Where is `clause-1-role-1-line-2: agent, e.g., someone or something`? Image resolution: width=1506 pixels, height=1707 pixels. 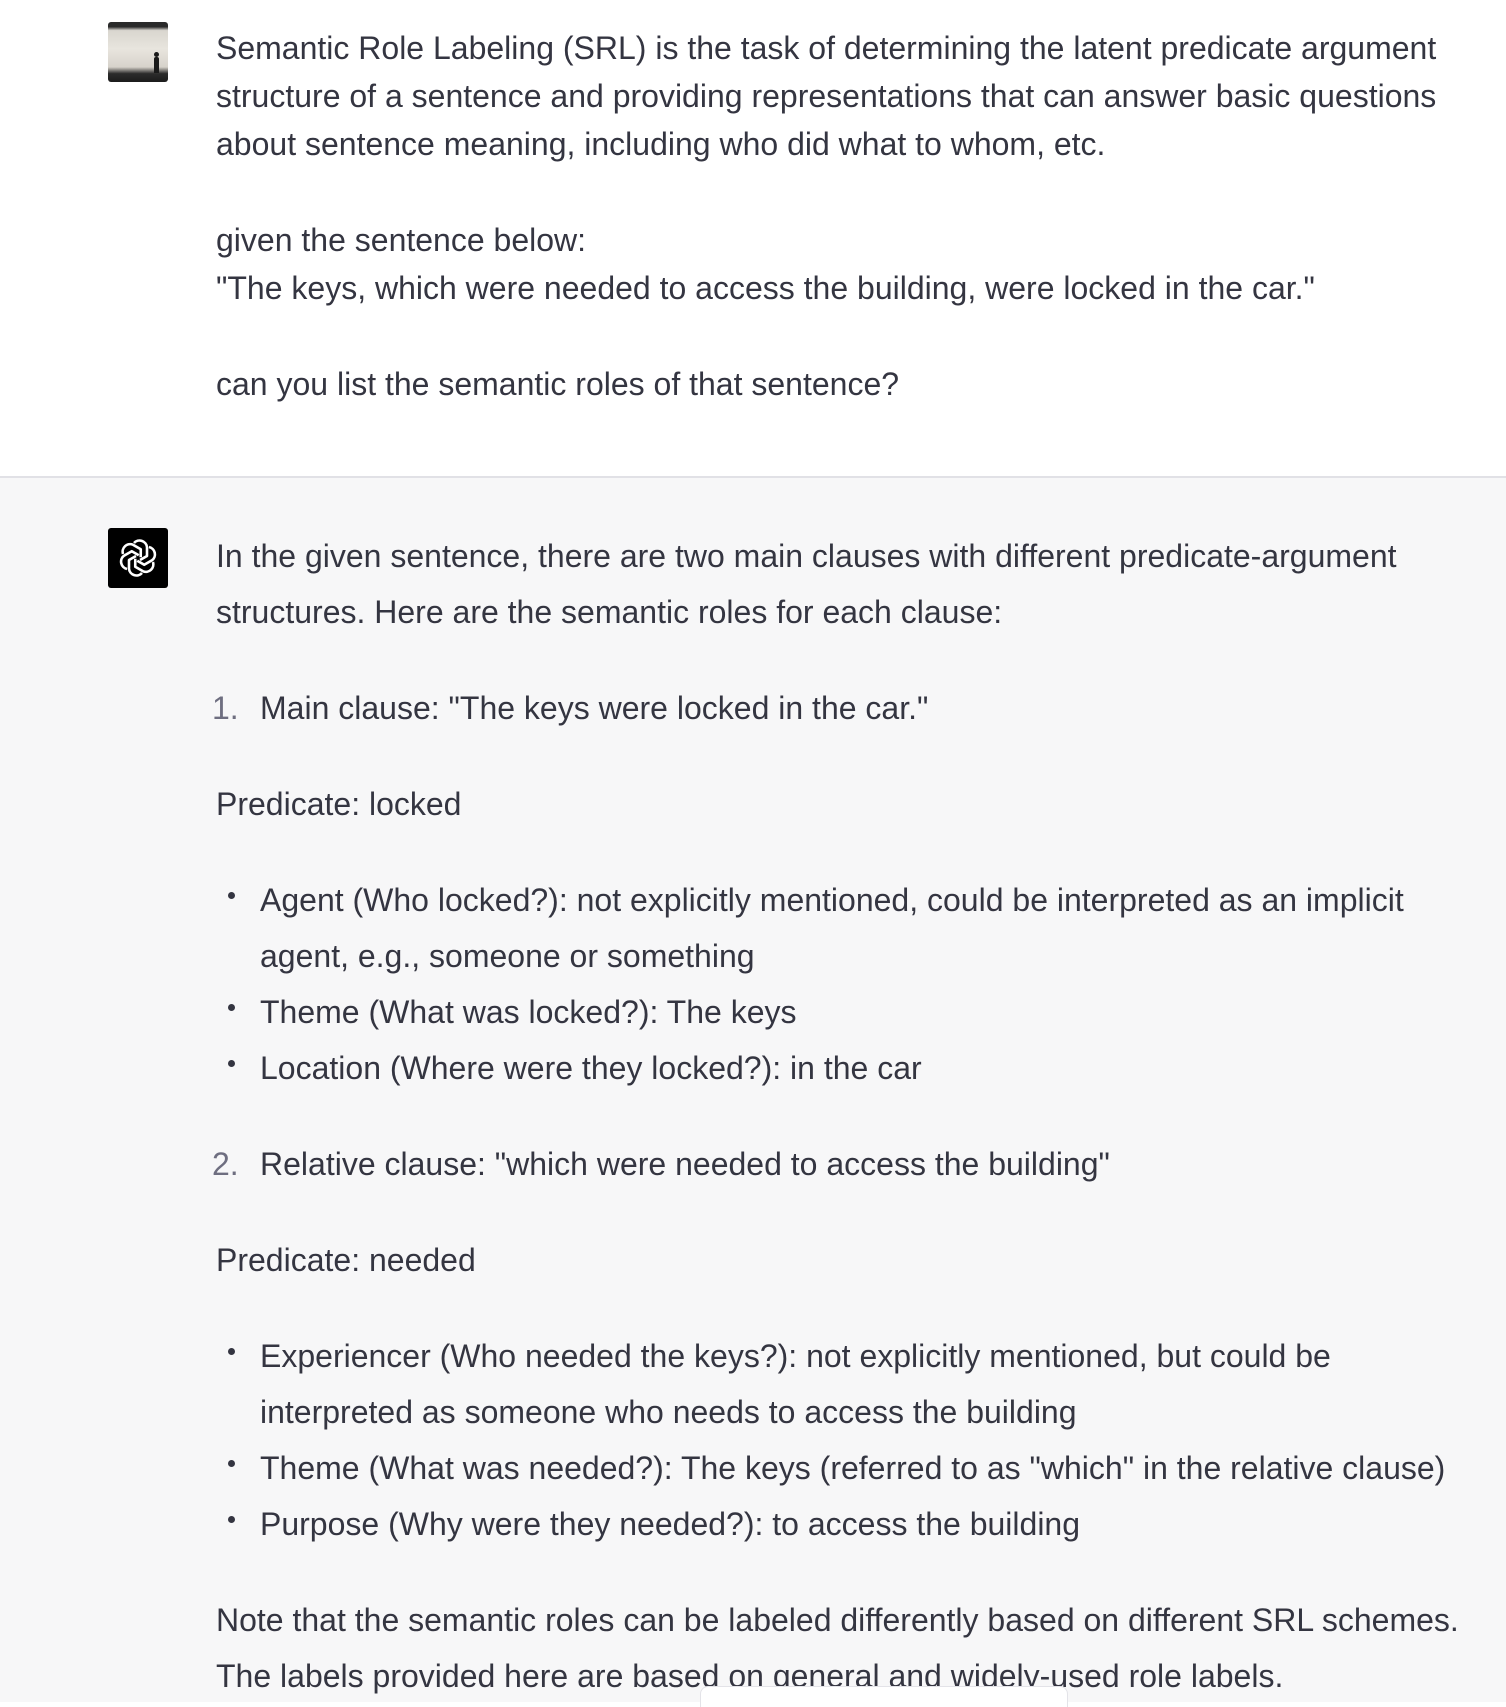
clause-1-role-1-line-2: agent, e.g., someone or something is located at coordinates (507, 956).